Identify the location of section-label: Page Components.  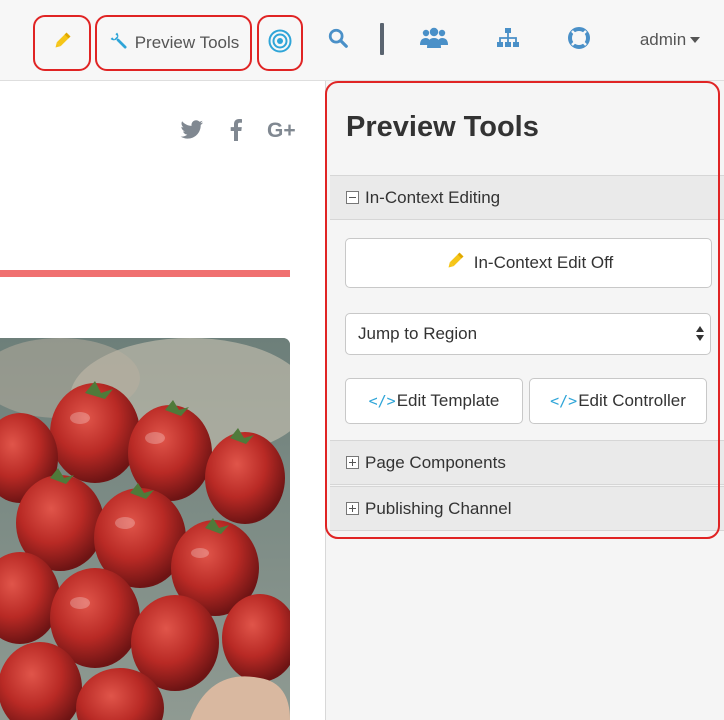
(435, 462).